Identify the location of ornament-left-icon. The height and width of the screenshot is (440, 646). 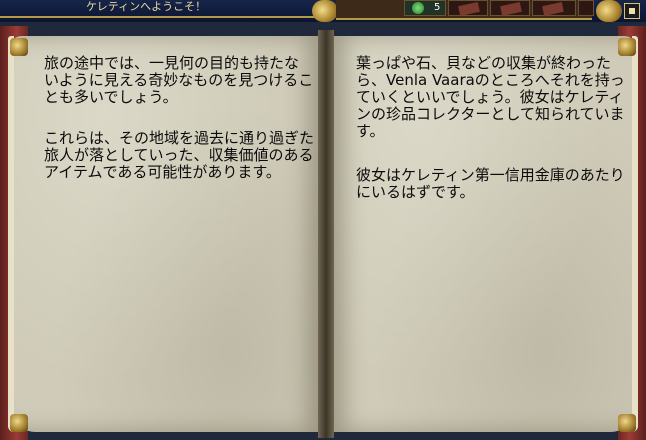
(325, 11).